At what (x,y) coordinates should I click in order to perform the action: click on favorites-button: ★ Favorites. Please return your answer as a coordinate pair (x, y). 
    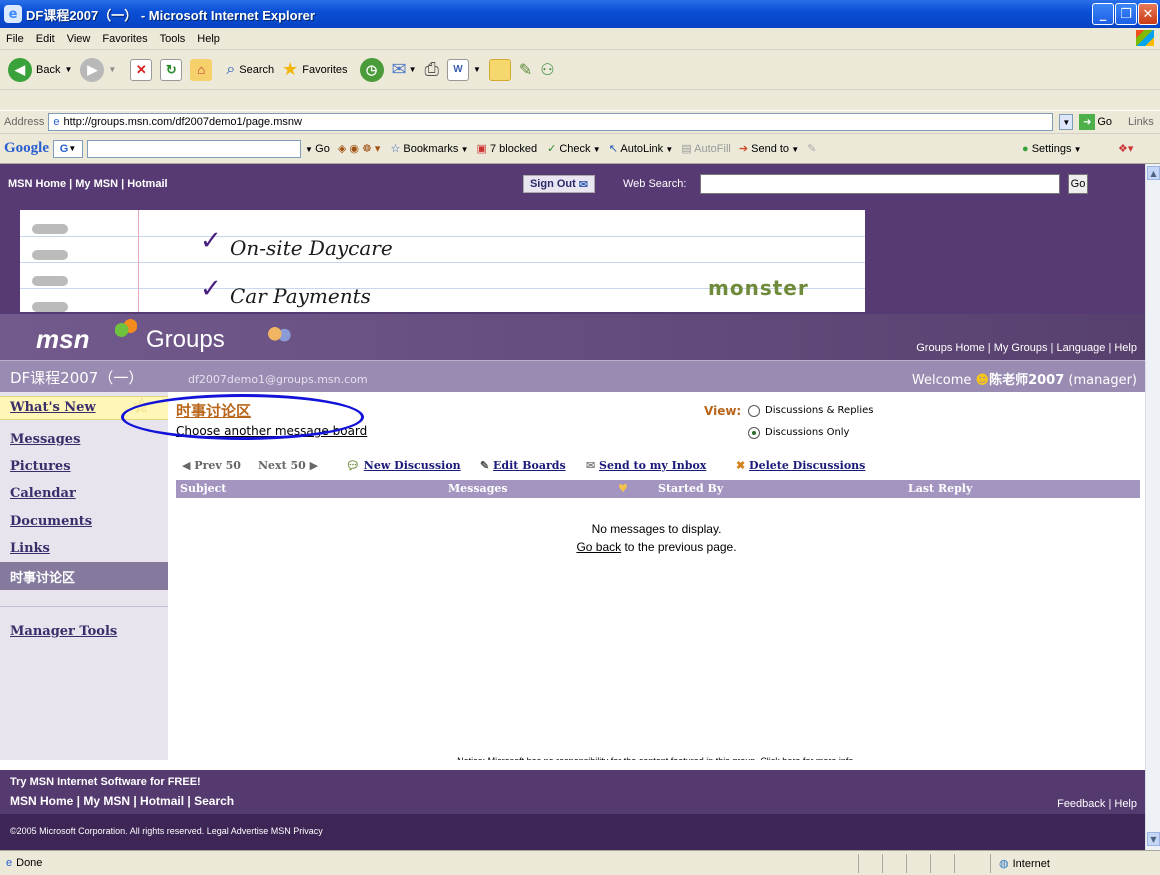
    Looking at the image, I should click on (314, 69).